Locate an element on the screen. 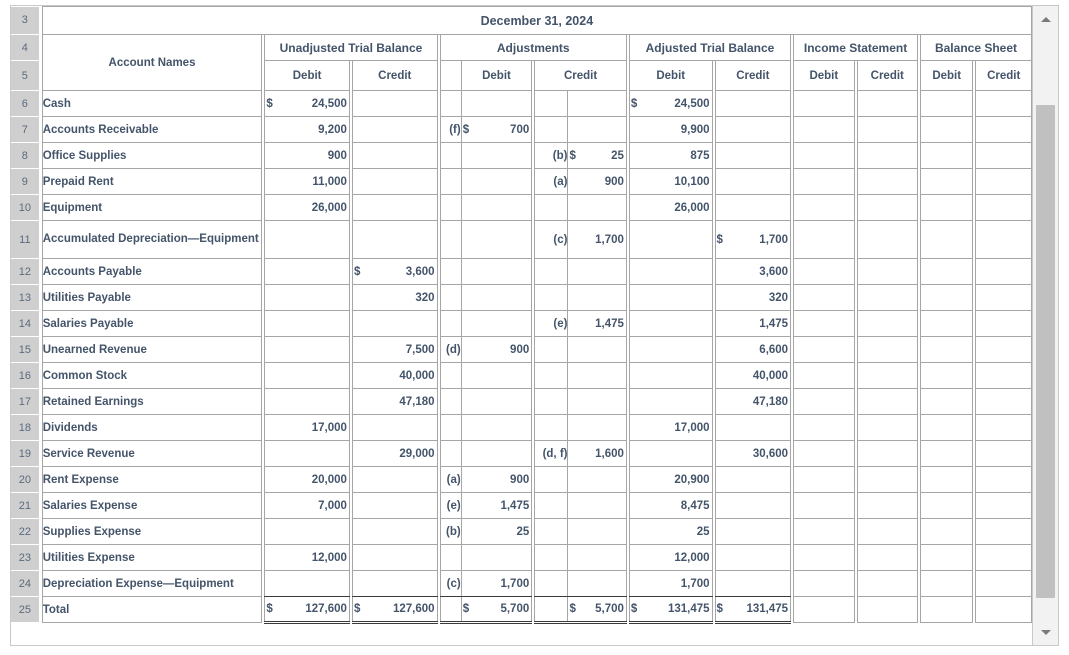 The width and height of the screenshot is (1069, 655). row-header-10: 10 is located at coordinates (25, 207).